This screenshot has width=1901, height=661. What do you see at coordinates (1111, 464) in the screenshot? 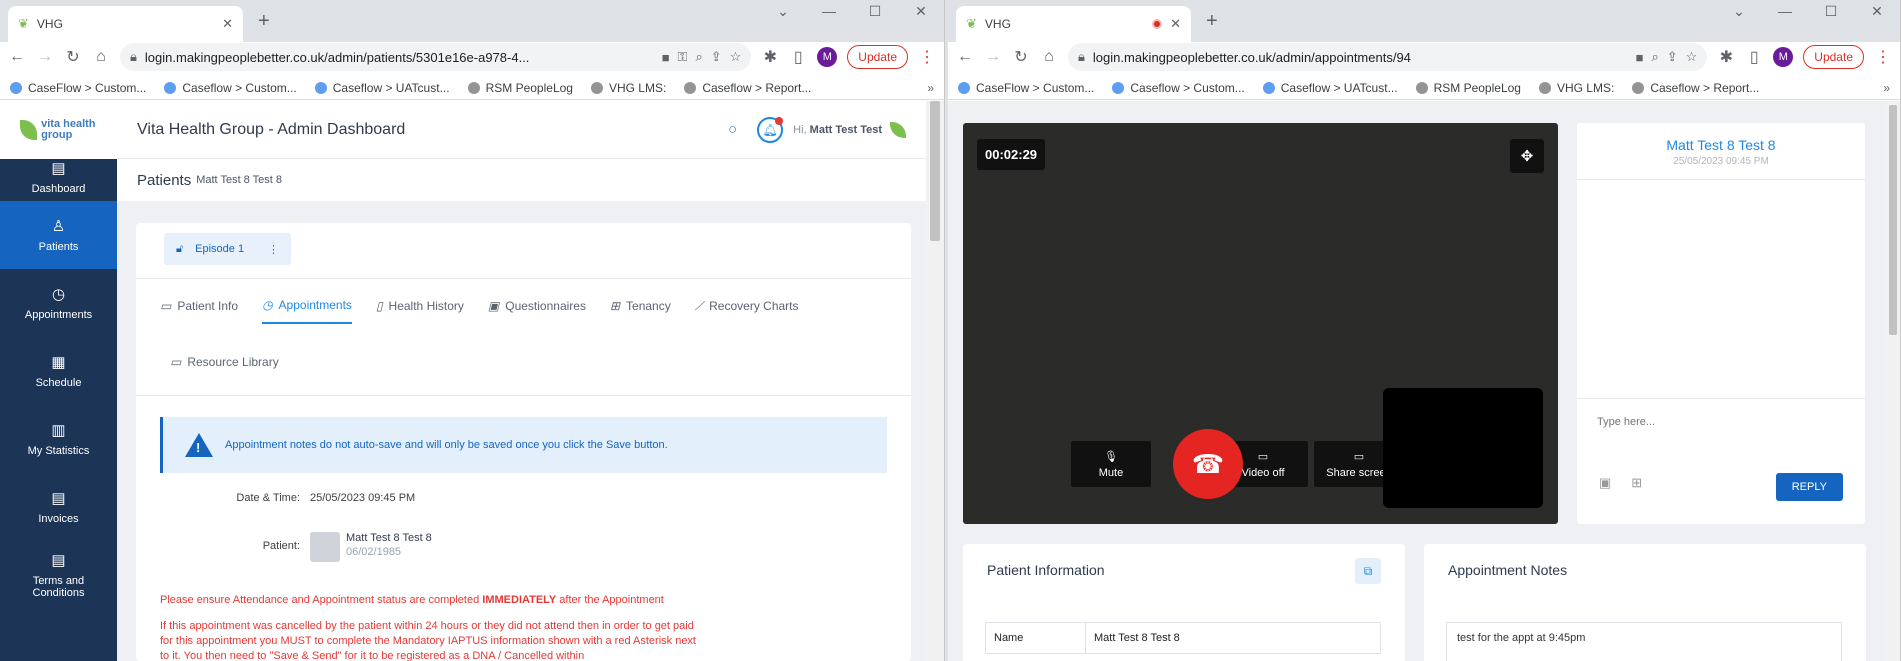
I see `mute-button: 🎙︎ Mute` at bounding box center [1111, 464].